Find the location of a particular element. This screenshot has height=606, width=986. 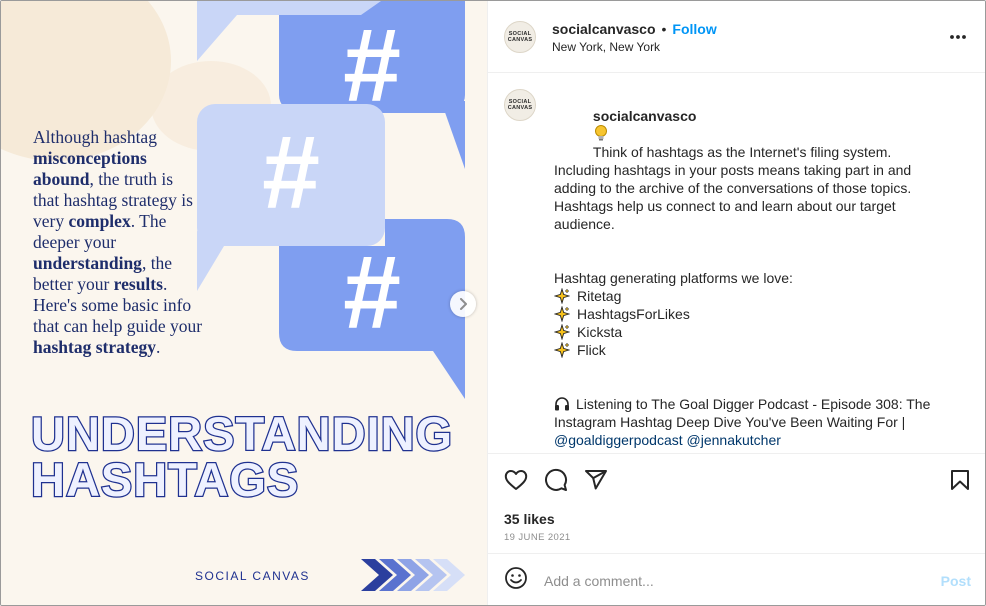

location-link: New York, New York is located at coordinates (634, 47).